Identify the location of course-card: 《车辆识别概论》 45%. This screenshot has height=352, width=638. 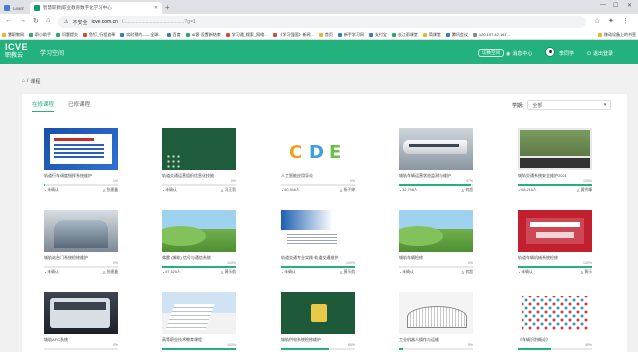
(556, 322).